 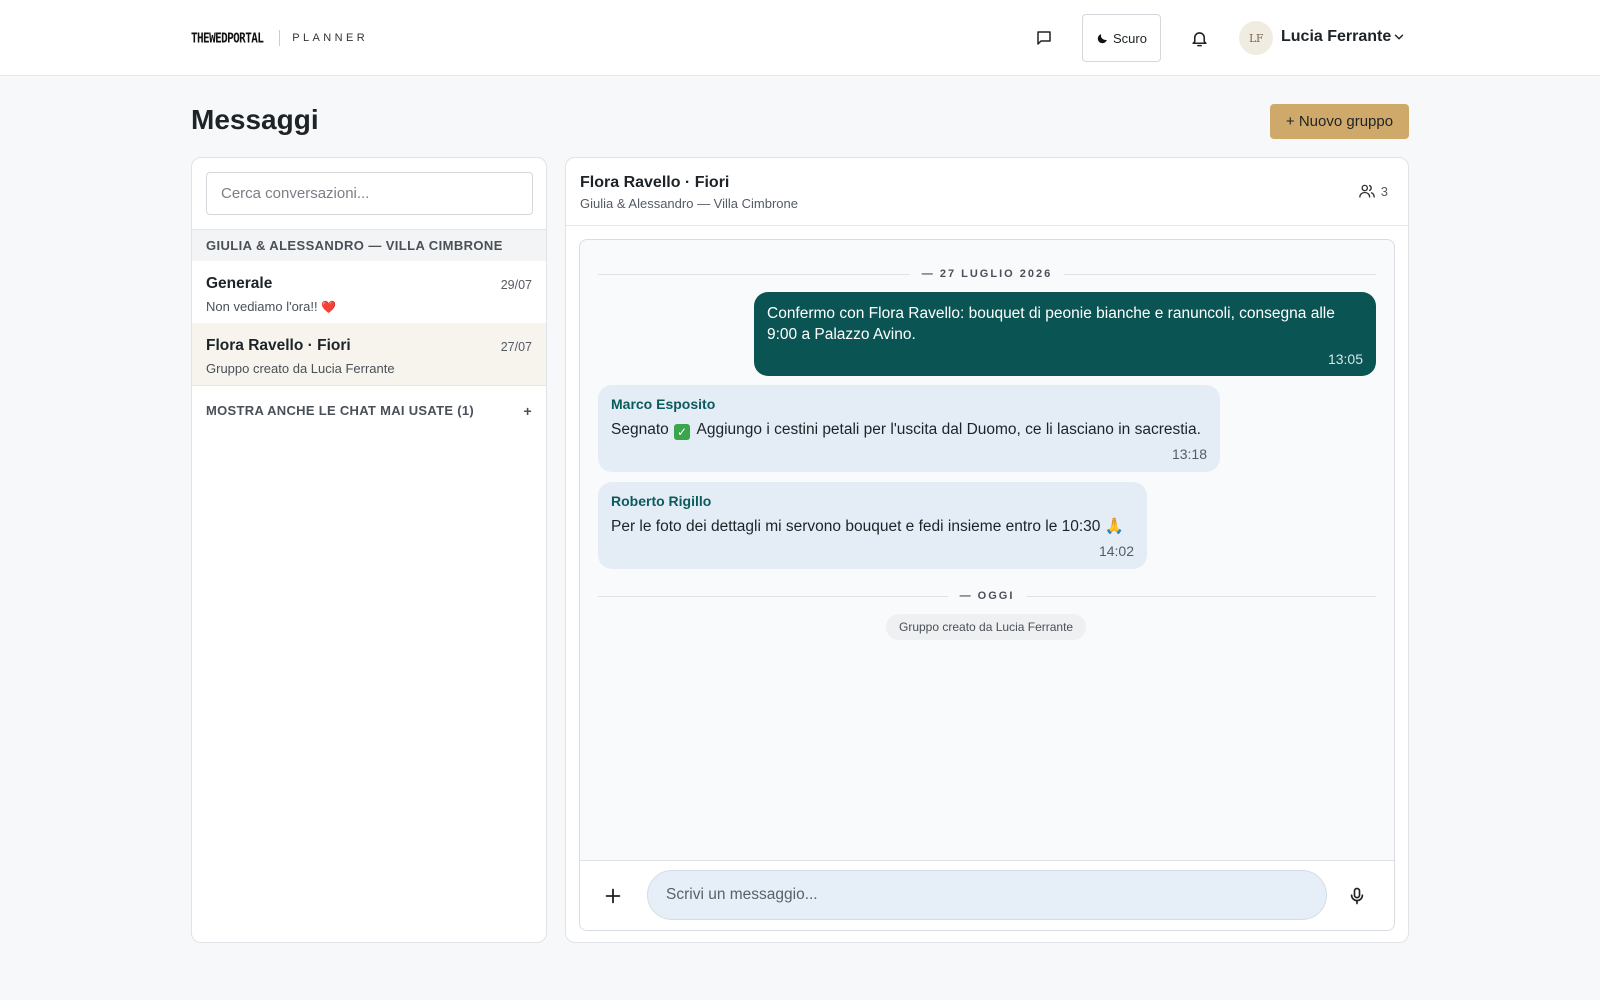 I want to click on page-title: Messaggi, so click(x=255, y=119).